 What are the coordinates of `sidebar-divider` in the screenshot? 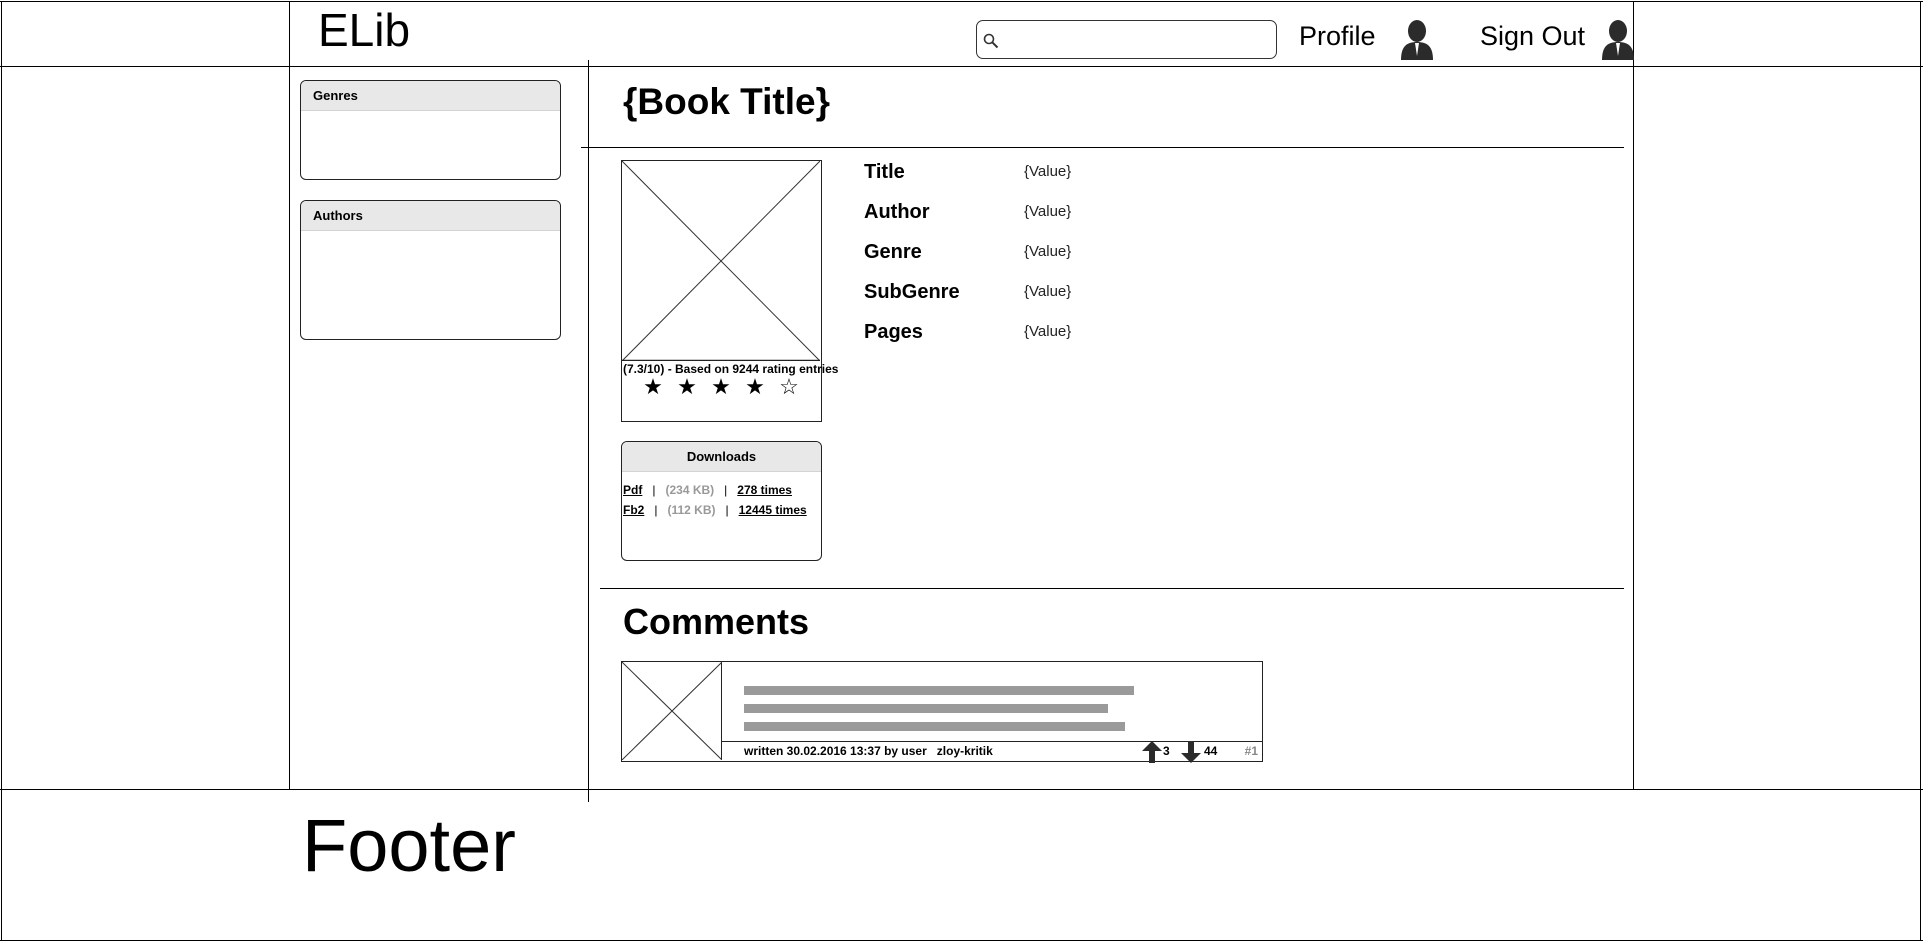 It's located at (588, 431).